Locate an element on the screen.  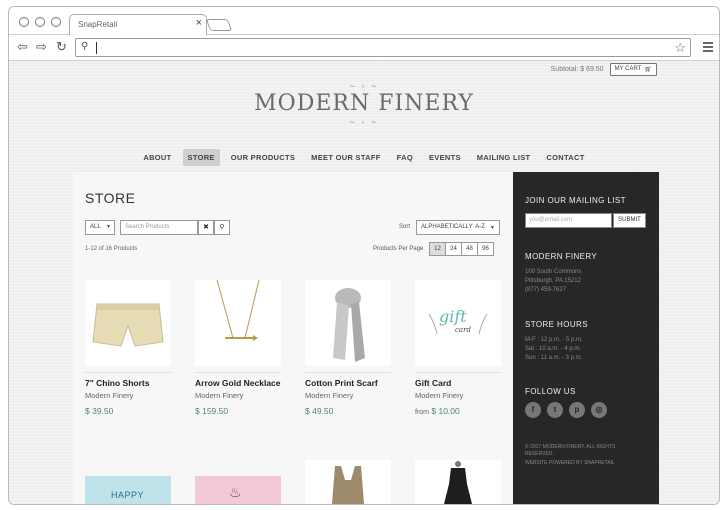
menu-icon is located at coordinates (708, 48).